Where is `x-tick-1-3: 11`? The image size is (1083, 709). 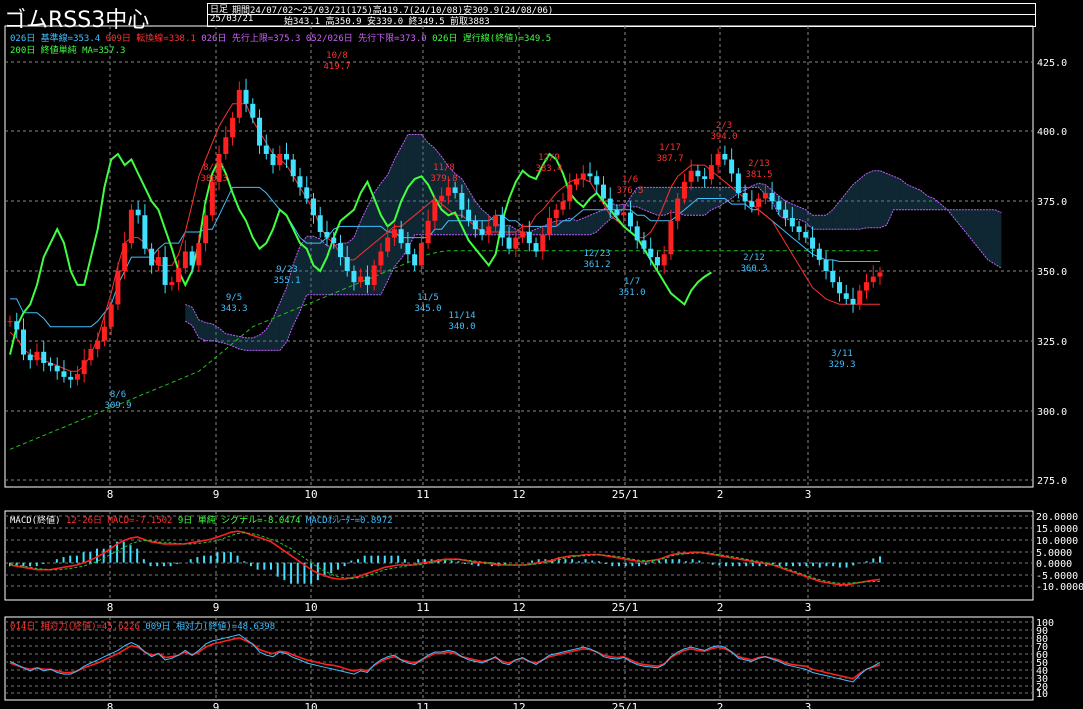 x-tick-1-3: 11 is located at coordinates (422, 607).